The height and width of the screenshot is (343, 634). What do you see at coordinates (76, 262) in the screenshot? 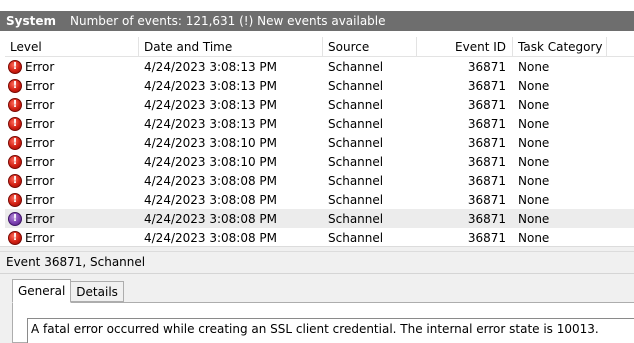
I see `event-details-title: Event 36871, Schannel` at bounding box center [76, 262].